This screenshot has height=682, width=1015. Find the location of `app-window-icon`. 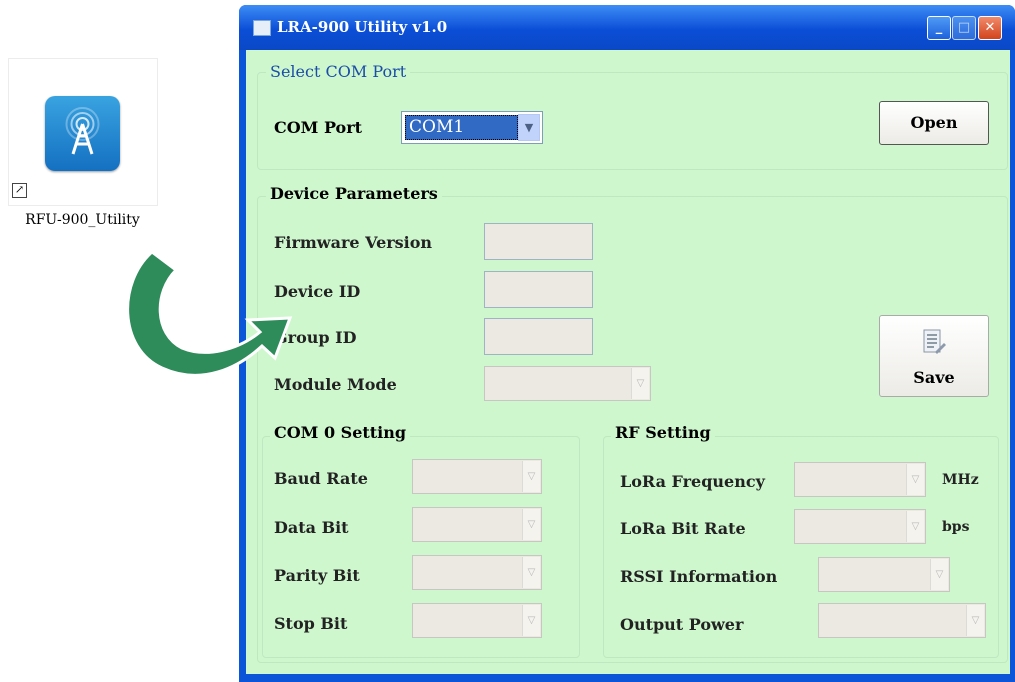

app-window-icon is located at coordinates (262, 28).